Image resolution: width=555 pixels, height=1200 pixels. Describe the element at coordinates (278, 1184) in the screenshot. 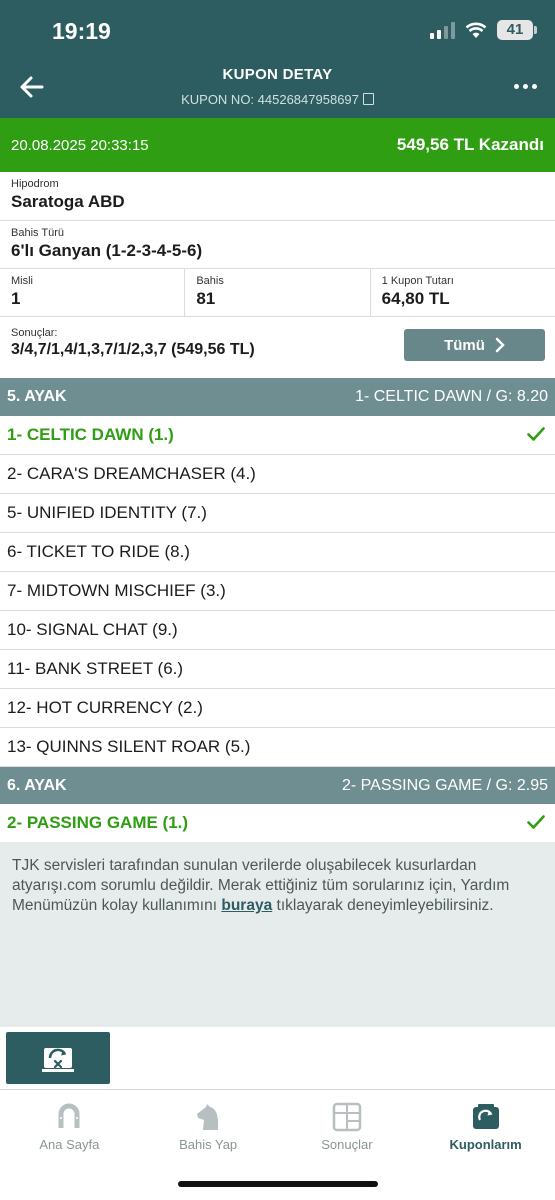

I see `home-indicator` at that location.